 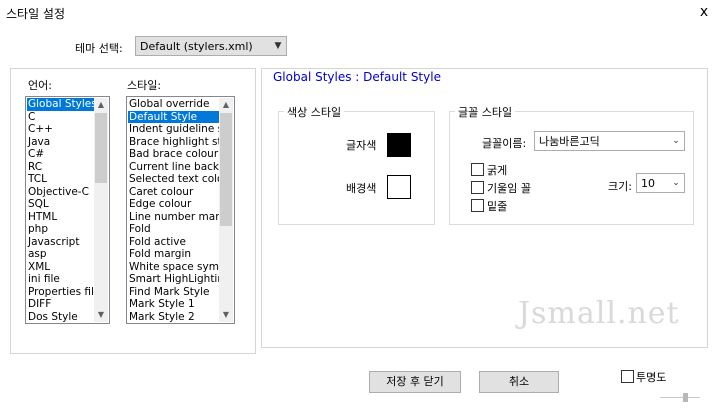 What do you see at coordinates (60, 267) in the screenshot?
I see `list-item: XML` at bounding box center [60, 267].